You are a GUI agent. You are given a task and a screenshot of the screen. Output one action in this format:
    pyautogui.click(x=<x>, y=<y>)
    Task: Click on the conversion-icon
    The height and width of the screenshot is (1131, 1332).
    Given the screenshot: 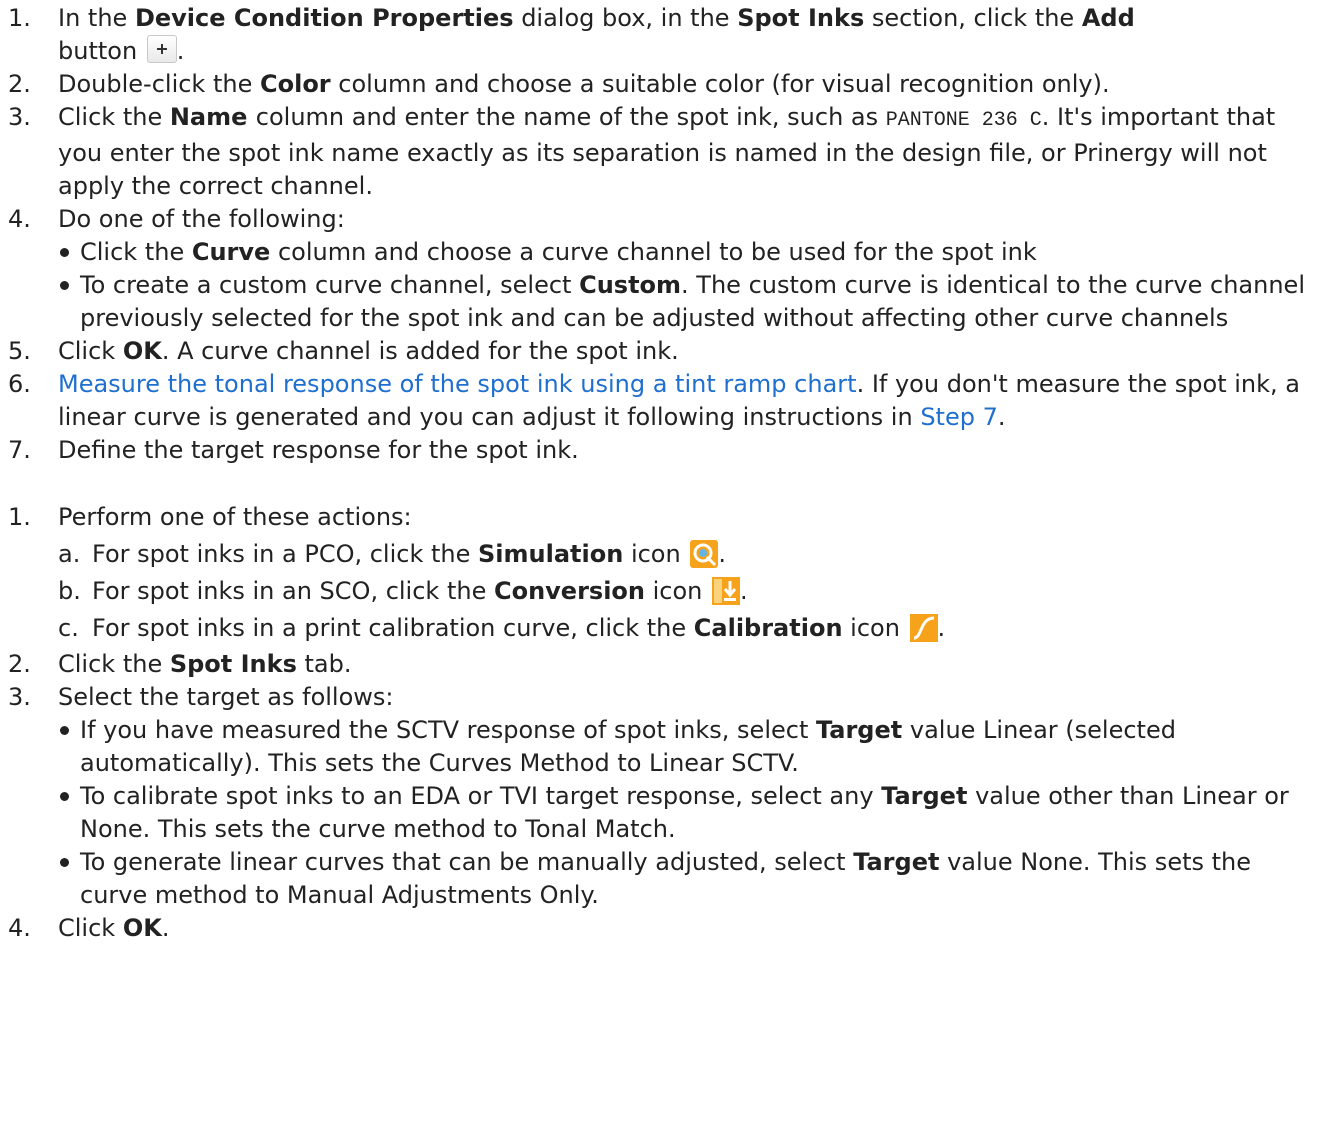 What is the action you would take?
    pyautogui.click(x=726, y=591)
    